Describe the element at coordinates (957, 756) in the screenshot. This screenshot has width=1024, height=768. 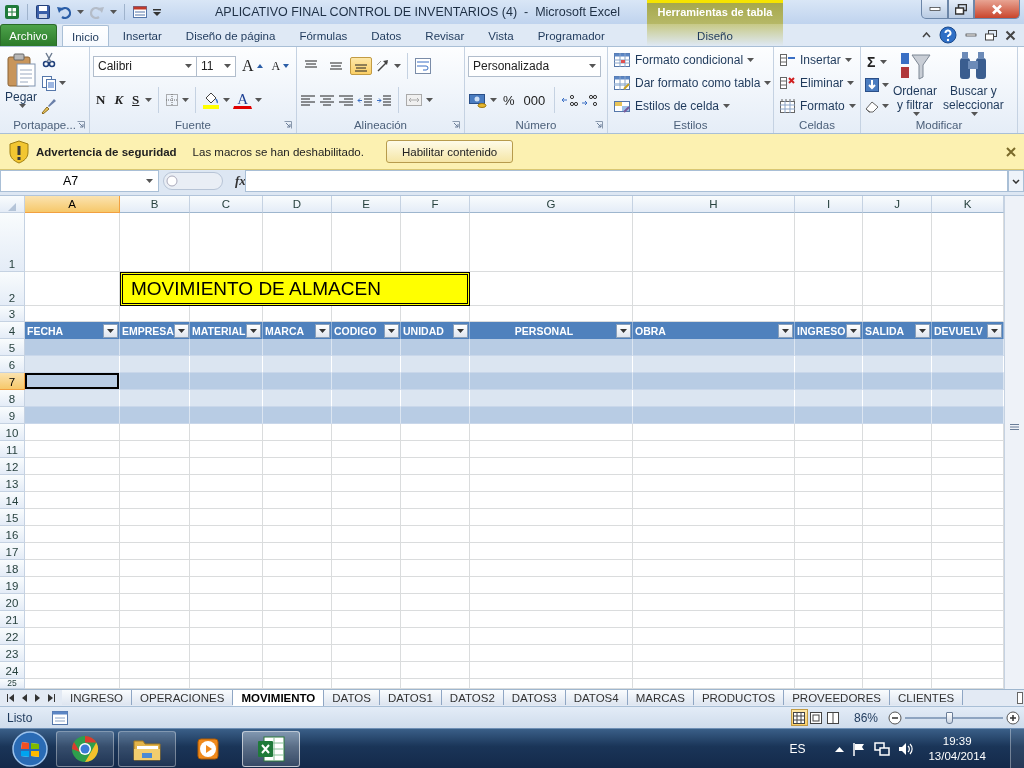
I see `clock-date: 13/04/2014` at that location.